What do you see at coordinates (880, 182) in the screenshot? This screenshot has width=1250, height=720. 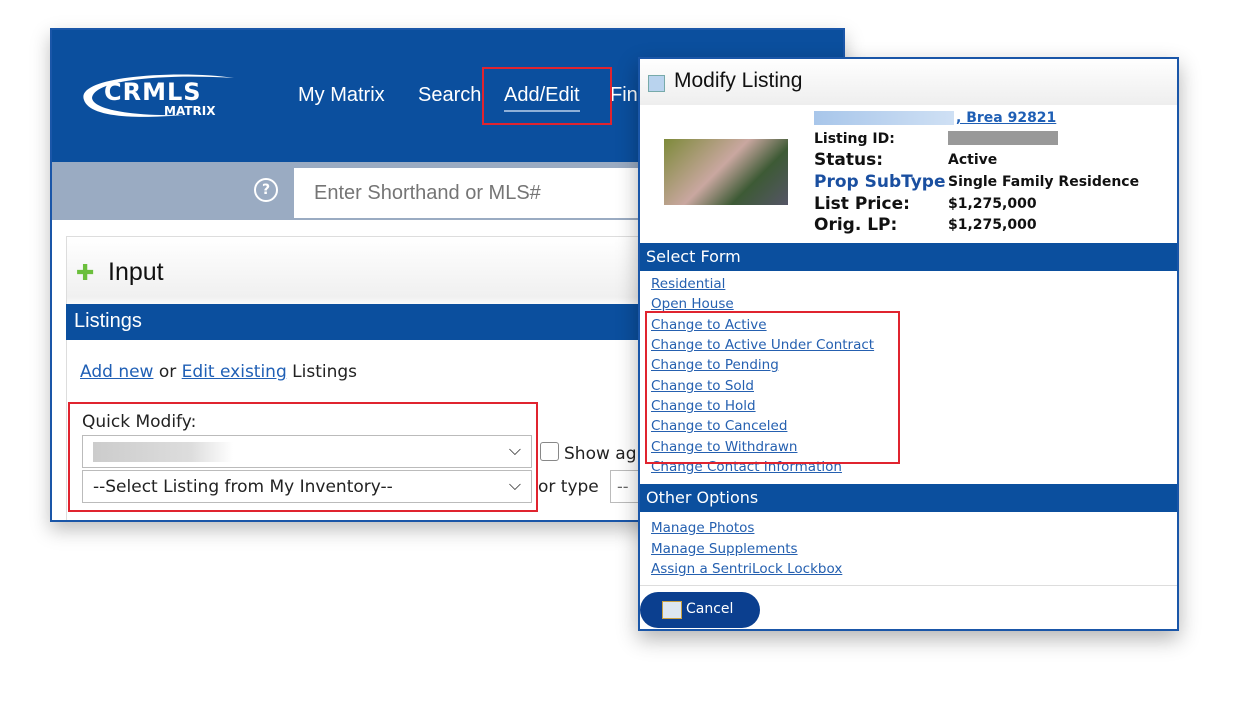 I see `prop-subtype-label: Prop SubType` at bounding box center [880, 182].